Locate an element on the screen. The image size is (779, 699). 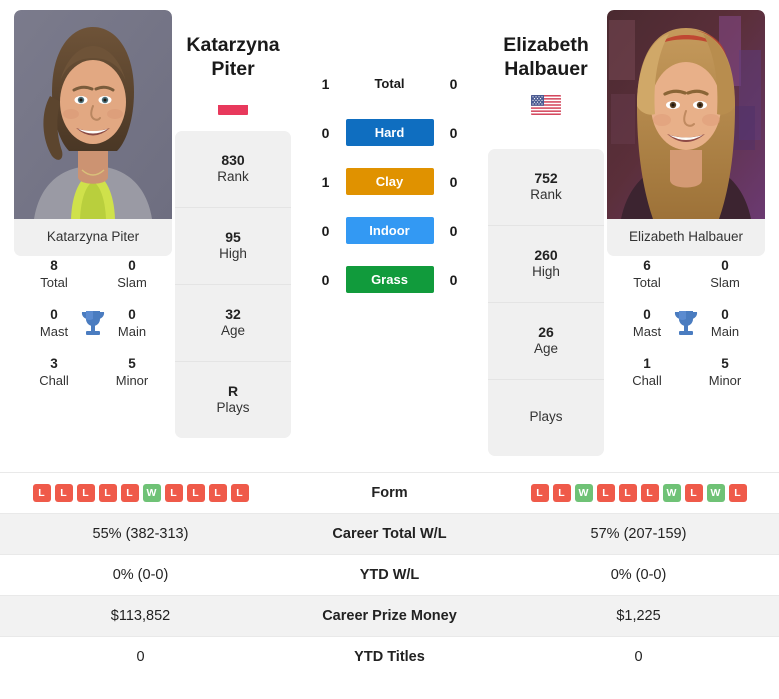
right-high-label: High is located at coordinates (546, 272).